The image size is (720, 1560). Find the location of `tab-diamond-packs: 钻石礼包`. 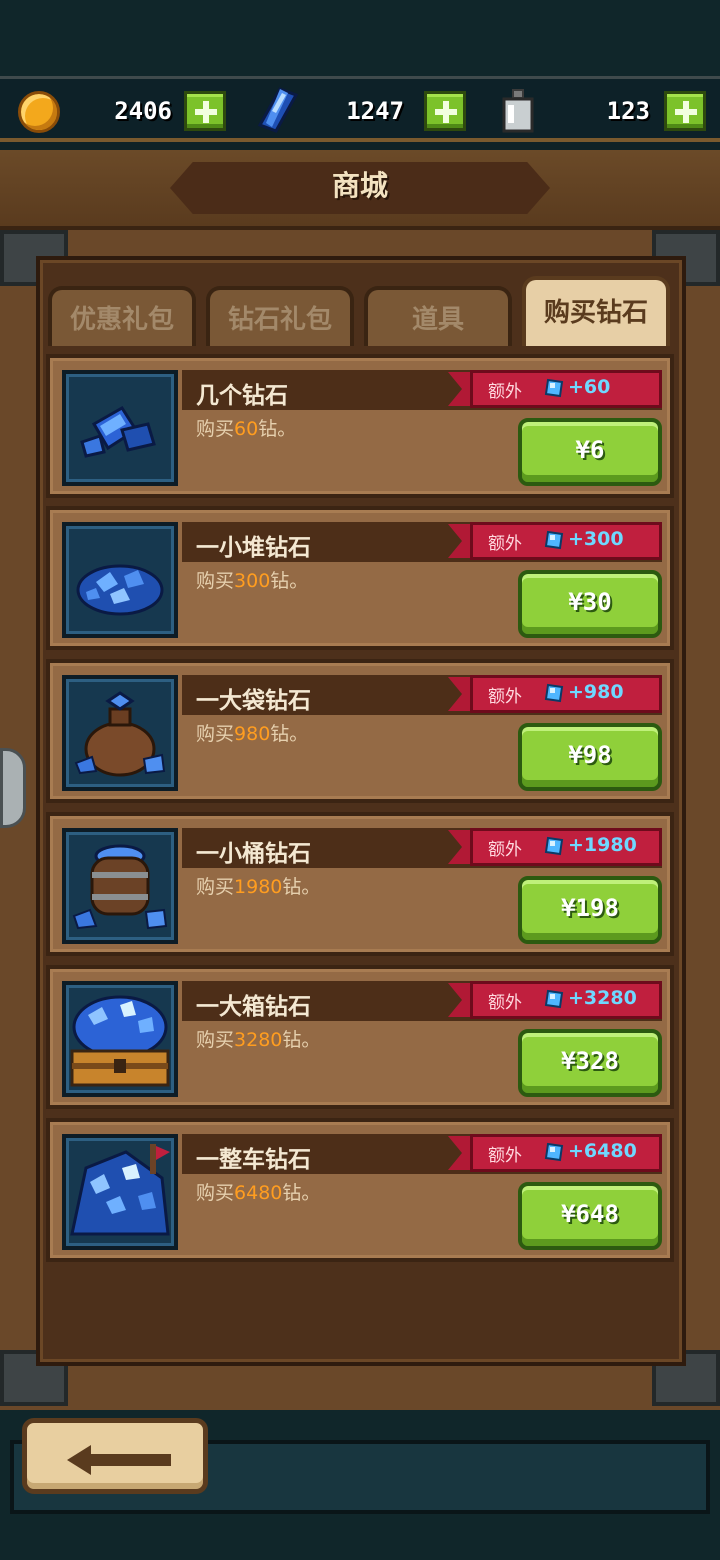

tab-diamond-packs: 钻石礼包 is located at coordinates (280, 316).